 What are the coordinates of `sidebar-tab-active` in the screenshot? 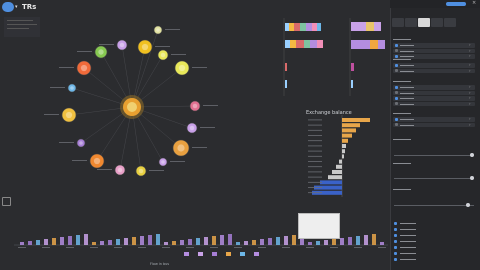 It's located at (424, 22).